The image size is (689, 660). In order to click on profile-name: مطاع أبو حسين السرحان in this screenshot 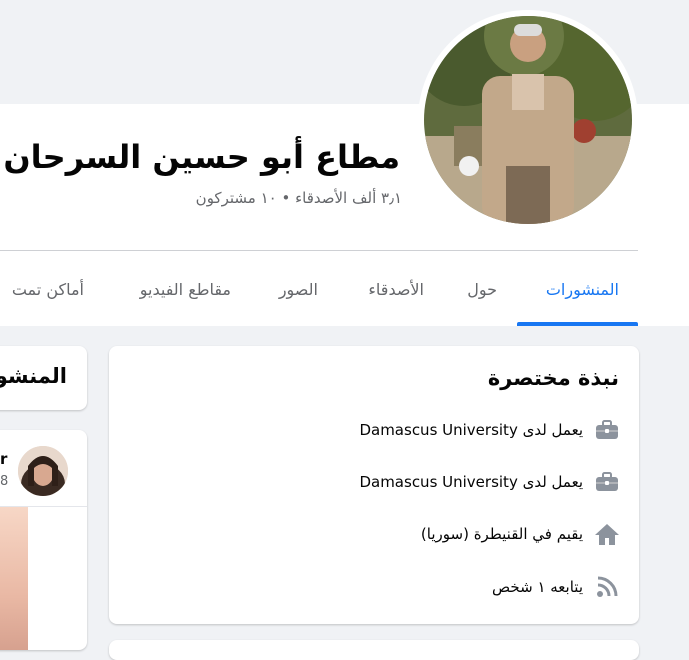, I will do `click(201, 157)`.